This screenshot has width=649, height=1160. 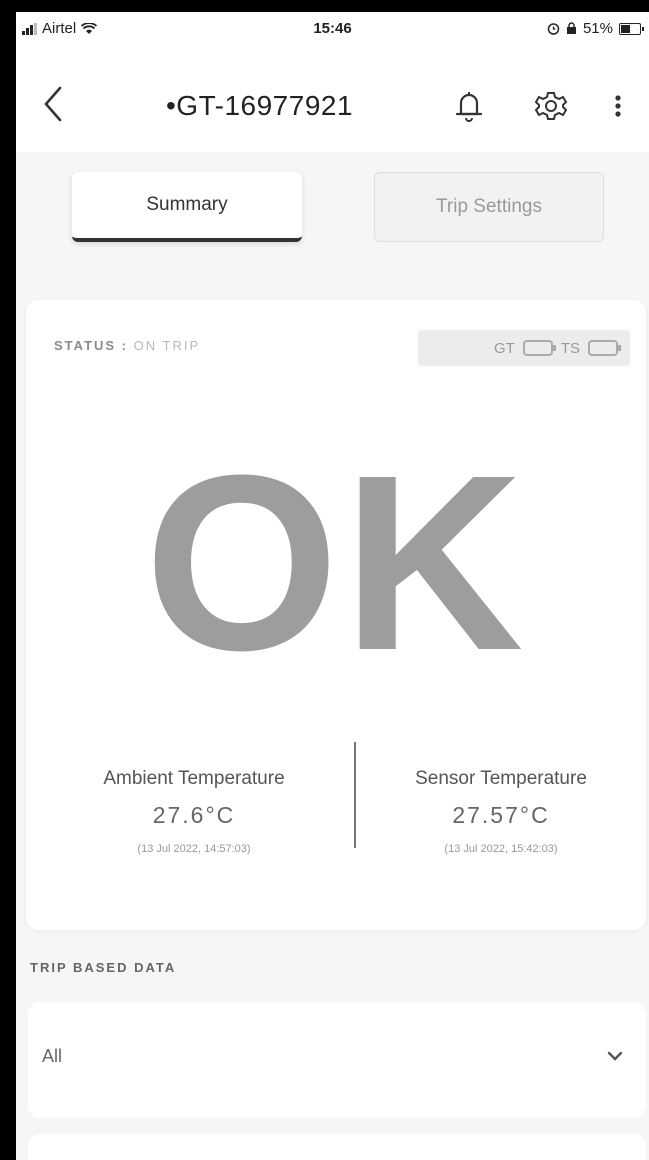 I want to click on tab-summary: Summary, so click(x=187, y=207).